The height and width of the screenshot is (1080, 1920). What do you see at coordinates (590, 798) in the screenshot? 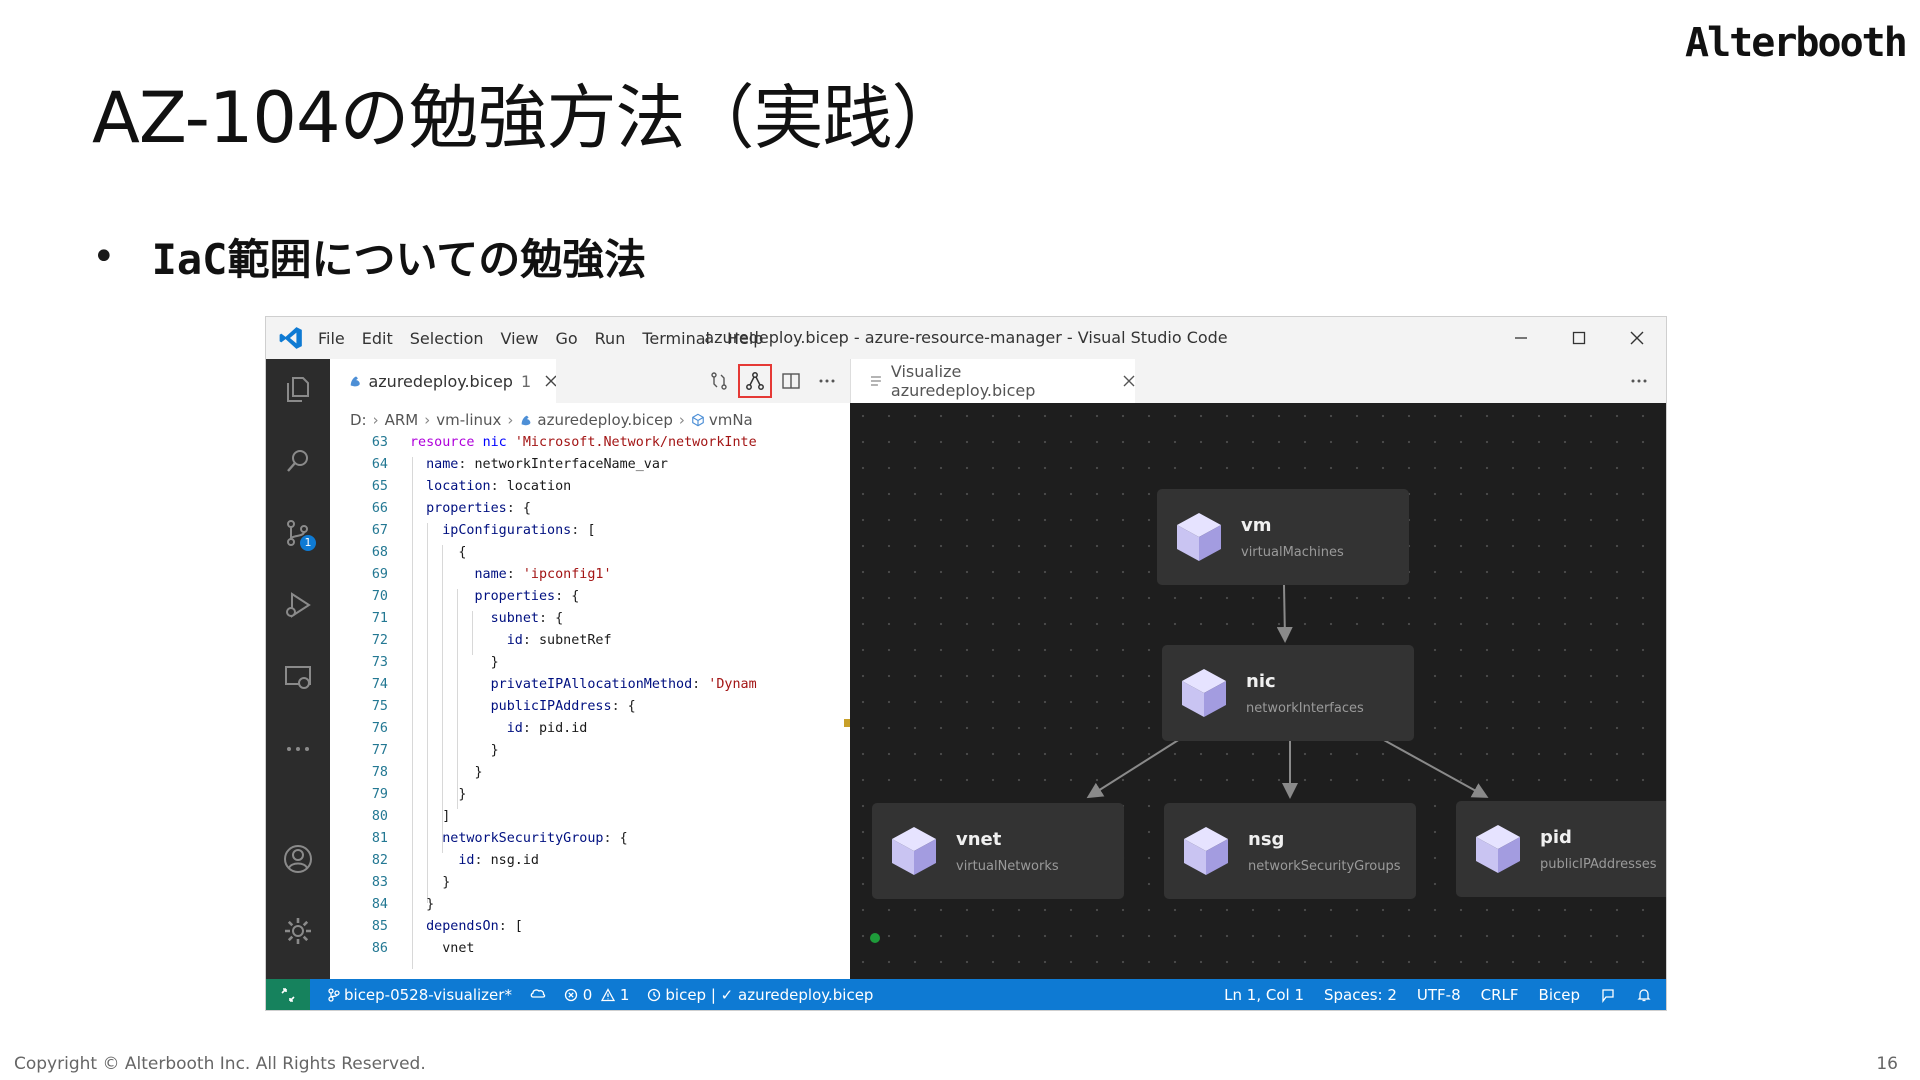
I see `code-line: 79 }` at bounding box center [590, 798].